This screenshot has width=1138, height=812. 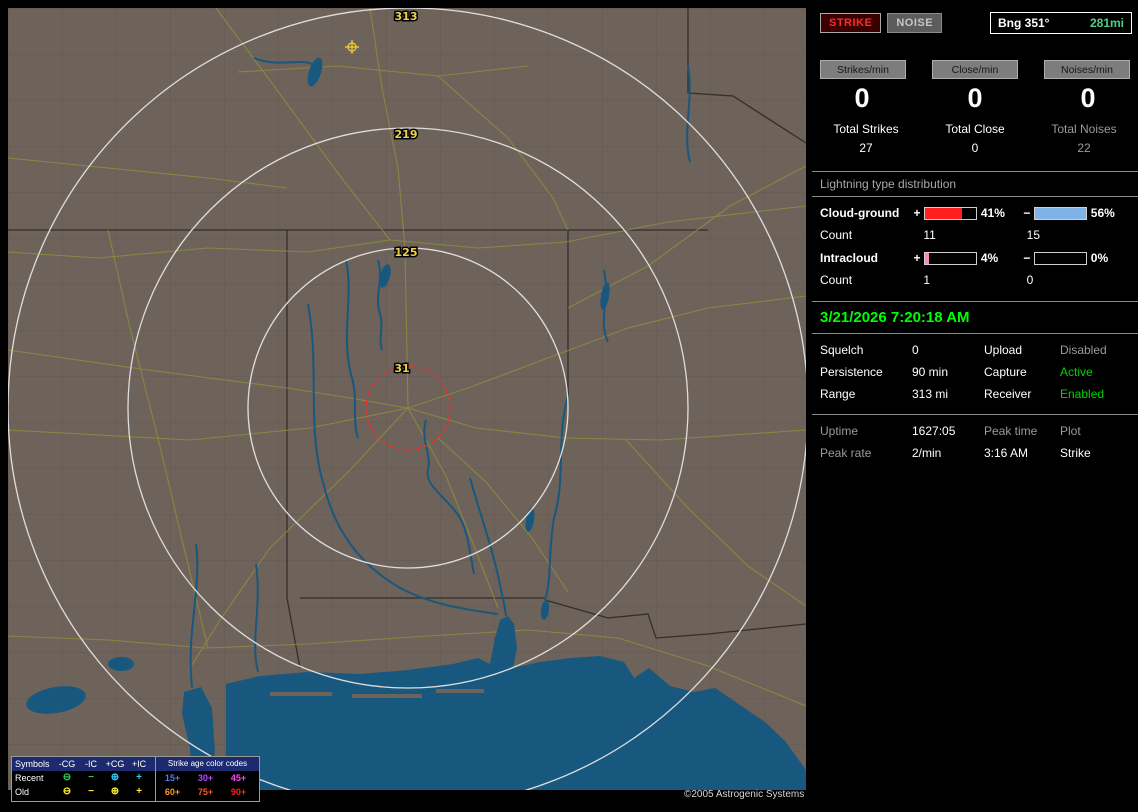 I want to click on peak-rate-value: 2/min, so click(x=927, y=453).